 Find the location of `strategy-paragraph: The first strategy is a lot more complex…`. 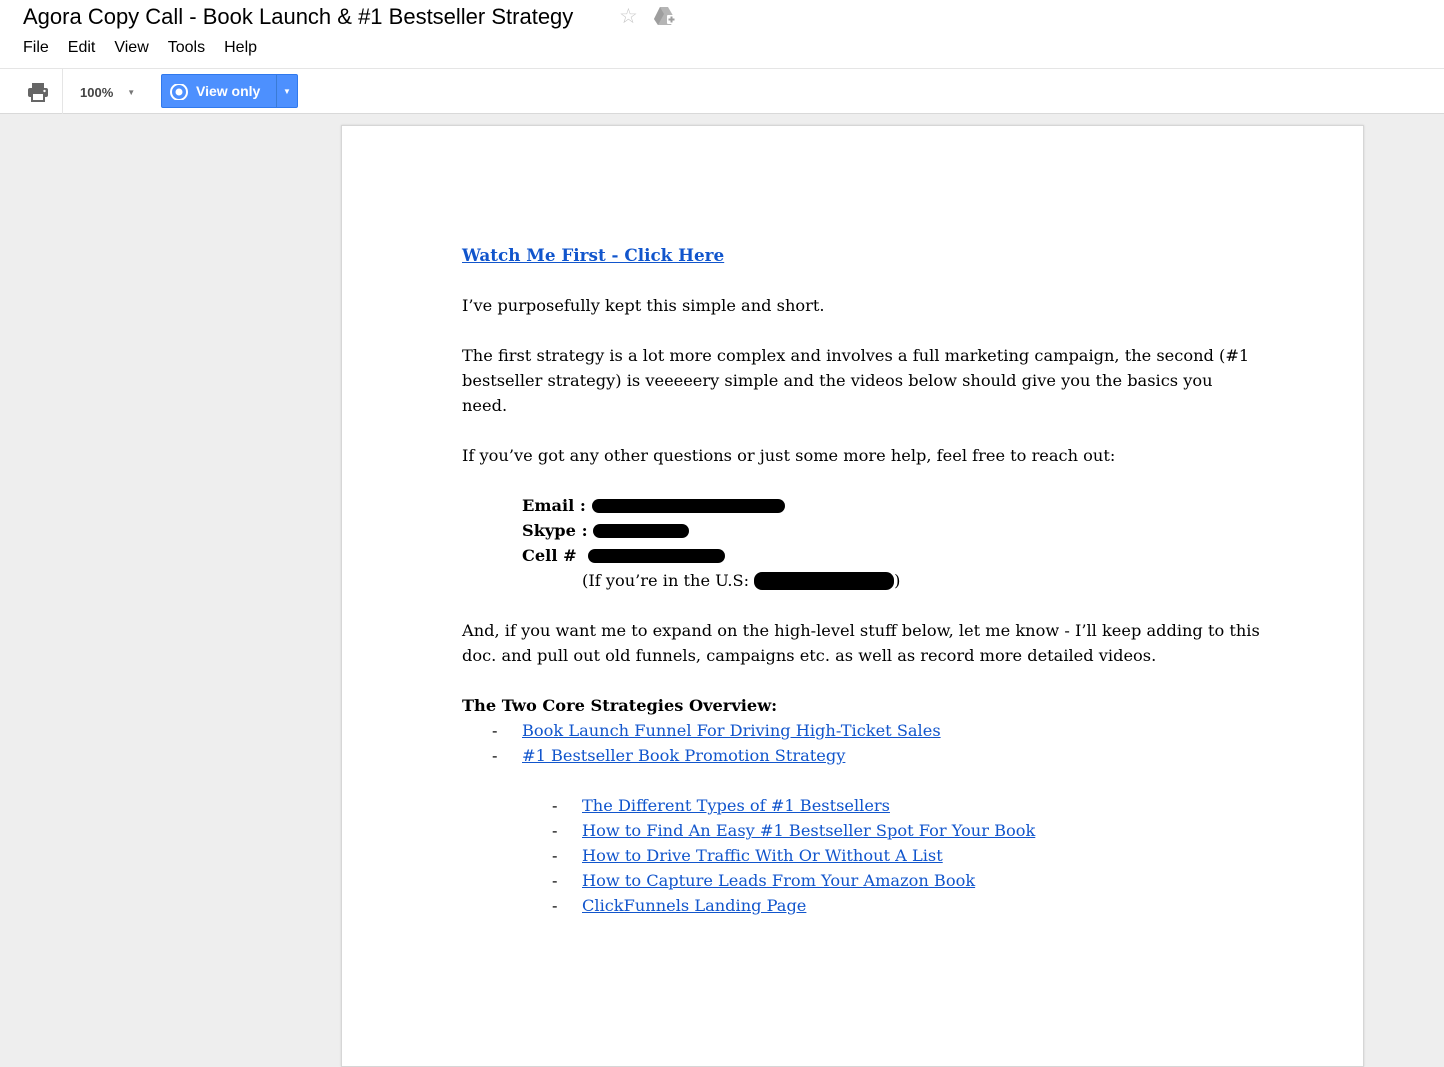

strategy-paragraph: The first strategy is a lot more complex… is located at coordinates (856, 380).